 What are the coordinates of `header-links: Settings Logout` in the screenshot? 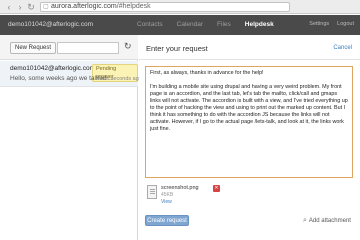 It's located at (331, 24).